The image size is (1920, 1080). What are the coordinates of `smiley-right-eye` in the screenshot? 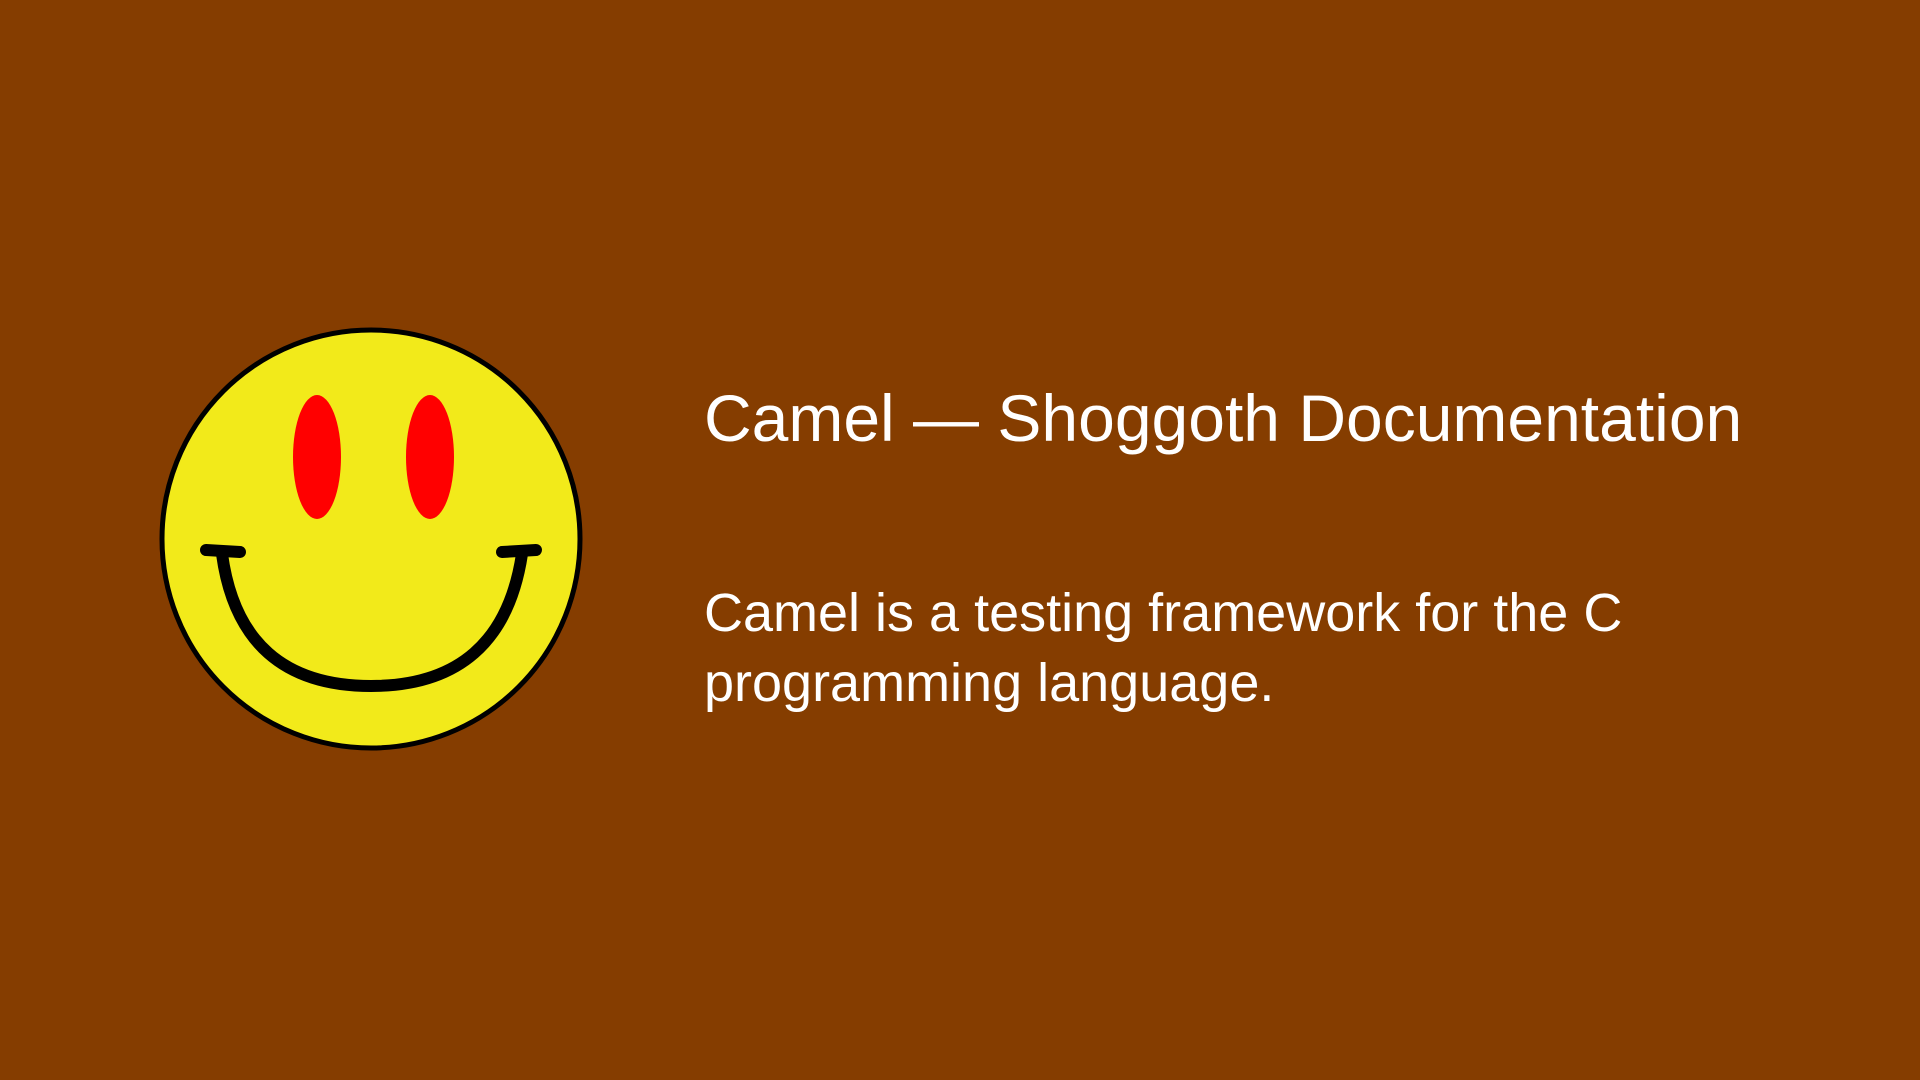 It's located at (430, 457).